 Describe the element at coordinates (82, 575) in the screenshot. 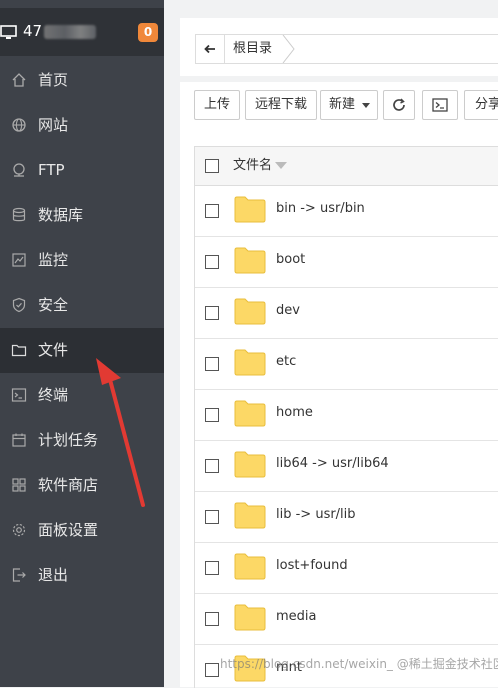

I see `sidebar-item-logout: 退出` at that location.